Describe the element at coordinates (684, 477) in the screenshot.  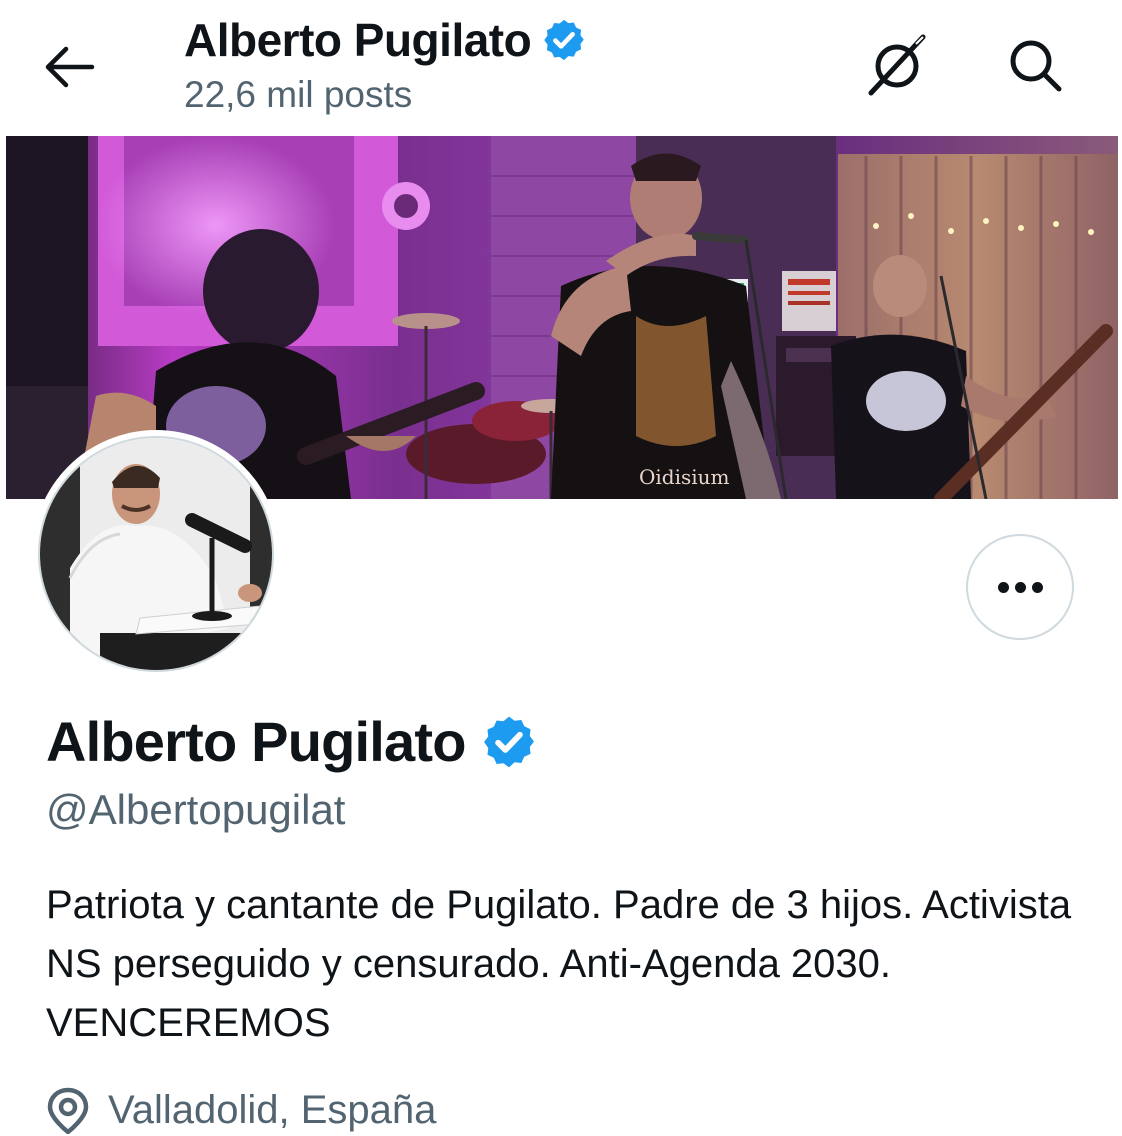
I see `banner-shirt-text: Oidisium` at that location.